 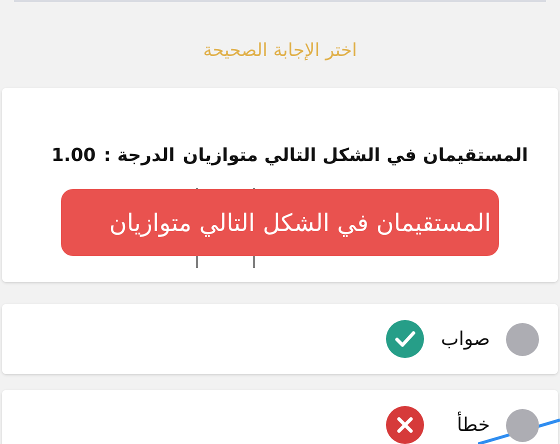 What do you see at coordinates (355, 156) in the screenshot?
I see `question-text: المستقيمان في الشكل التالي متوازيان` at bounding box center [355, 156].